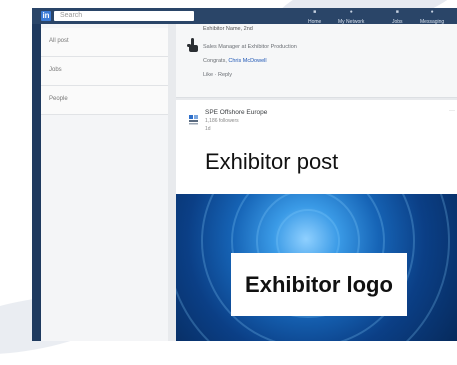 The image size is (457, 365). I want to click on comment-prefix: Congrats,, so click(215, 61).